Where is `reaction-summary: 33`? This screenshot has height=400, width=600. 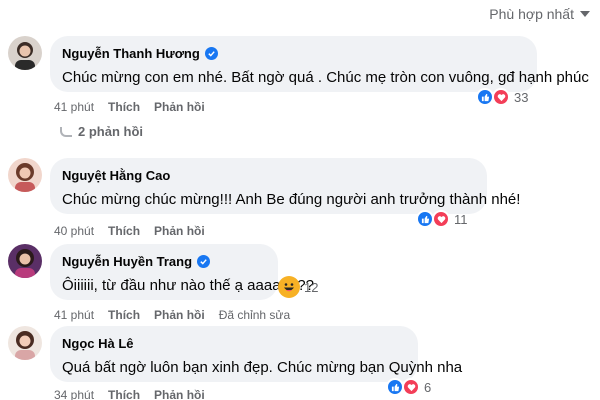
reaction-summary: 33 is located at coordinates (502, 97).